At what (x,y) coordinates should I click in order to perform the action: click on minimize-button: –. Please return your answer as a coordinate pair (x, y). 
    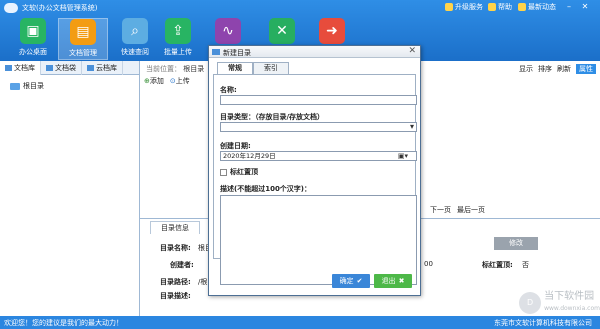
    Looking at the image, I should click on (569, 7).